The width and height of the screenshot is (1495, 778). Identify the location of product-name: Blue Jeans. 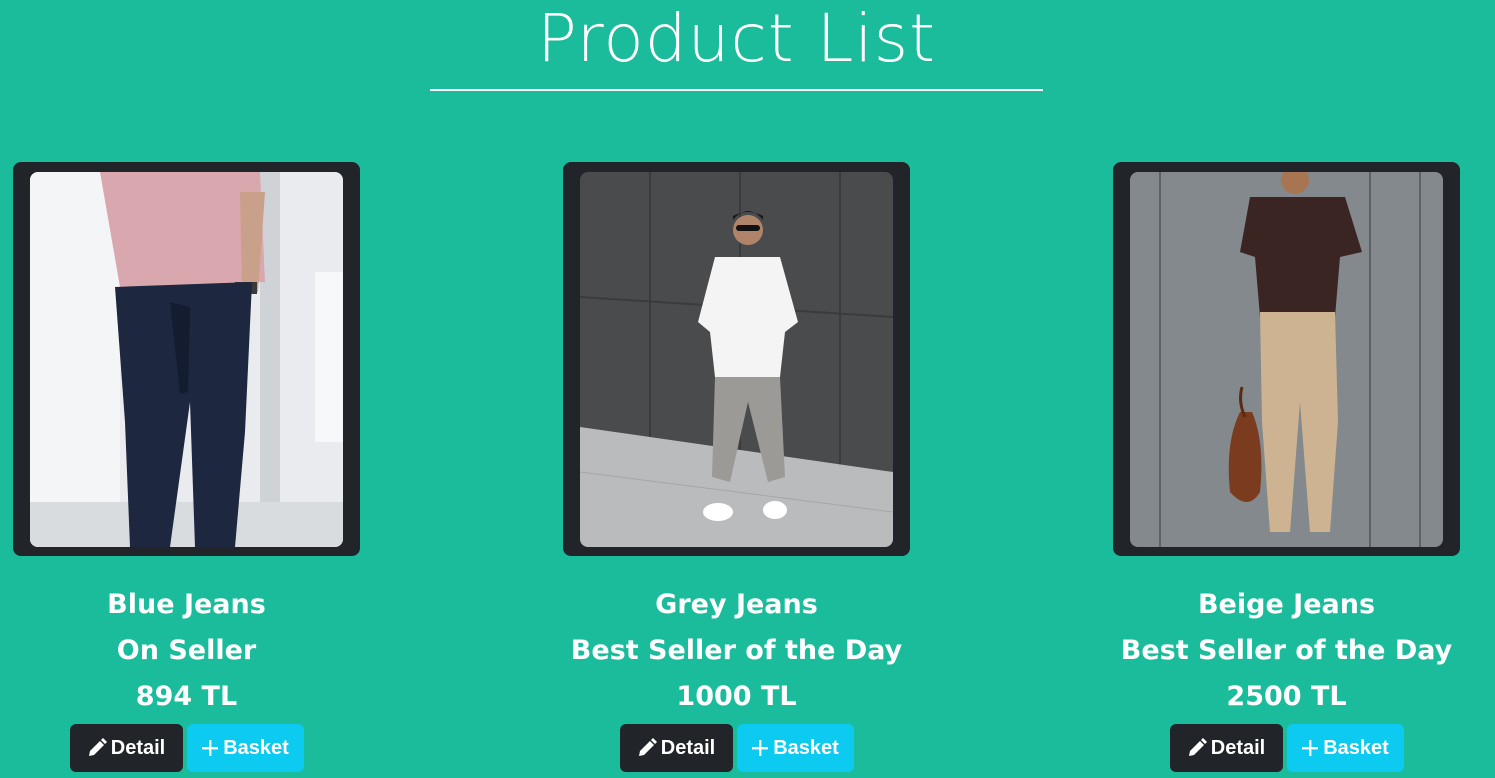
(186, 604).